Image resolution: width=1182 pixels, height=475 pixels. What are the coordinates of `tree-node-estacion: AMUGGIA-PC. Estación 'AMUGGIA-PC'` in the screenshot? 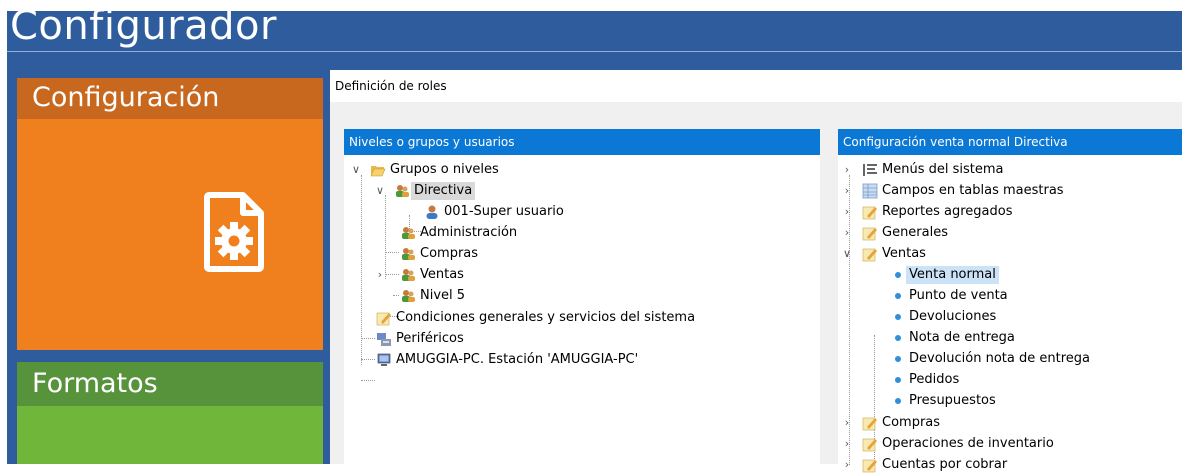 It's located at (579, 360).